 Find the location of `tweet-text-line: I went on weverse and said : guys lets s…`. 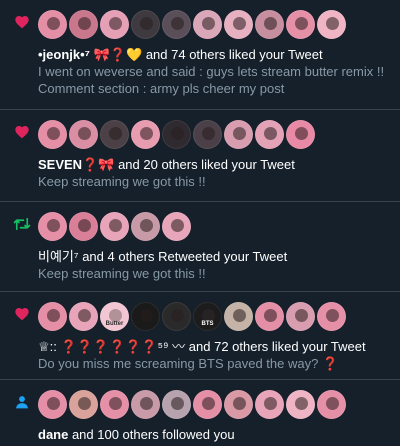

tweet-text-line: I went on weverse and said : guys lets s… is located at coordinates (211, 71).